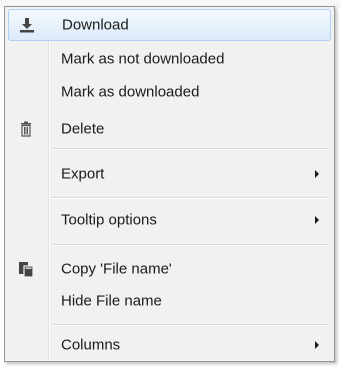 The height and width of the screenshot is (367, 340). I want to click on menu-item-copy-file-name: Copy 'File name', so click(169, 269).